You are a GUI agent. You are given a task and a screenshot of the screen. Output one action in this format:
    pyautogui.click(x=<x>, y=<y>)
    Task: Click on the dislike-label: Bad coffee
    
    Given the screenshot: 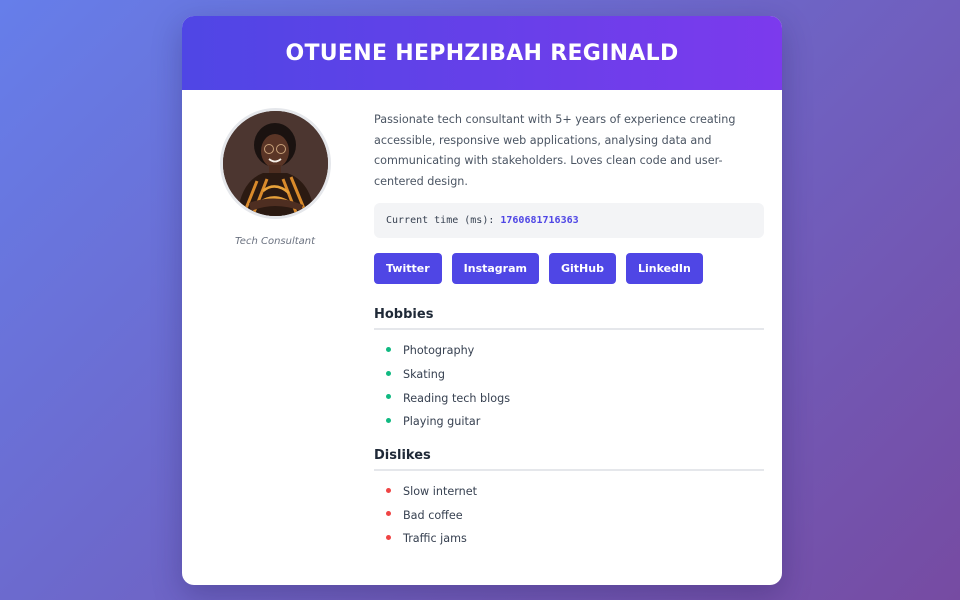 What is the action you would take?
    pyautogui.click(x=433, y=515)
    